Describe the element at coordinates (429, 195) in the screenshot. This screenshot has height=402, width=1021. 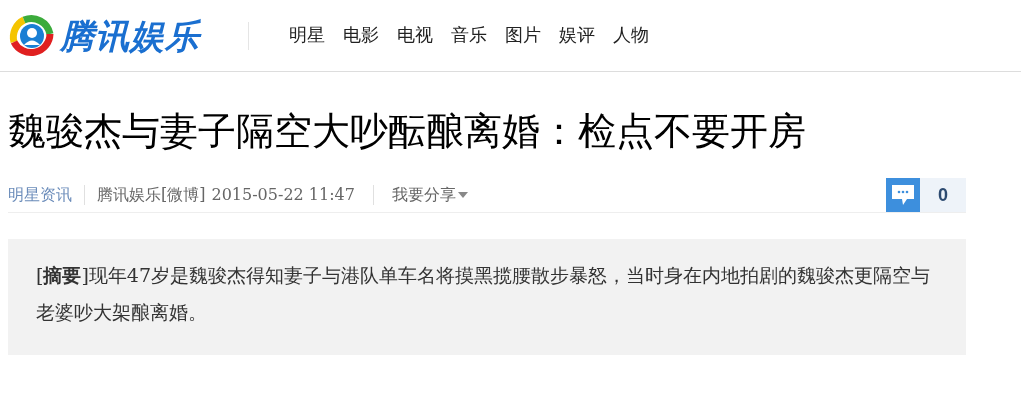
I see `share-button: 我要分享` at that location.